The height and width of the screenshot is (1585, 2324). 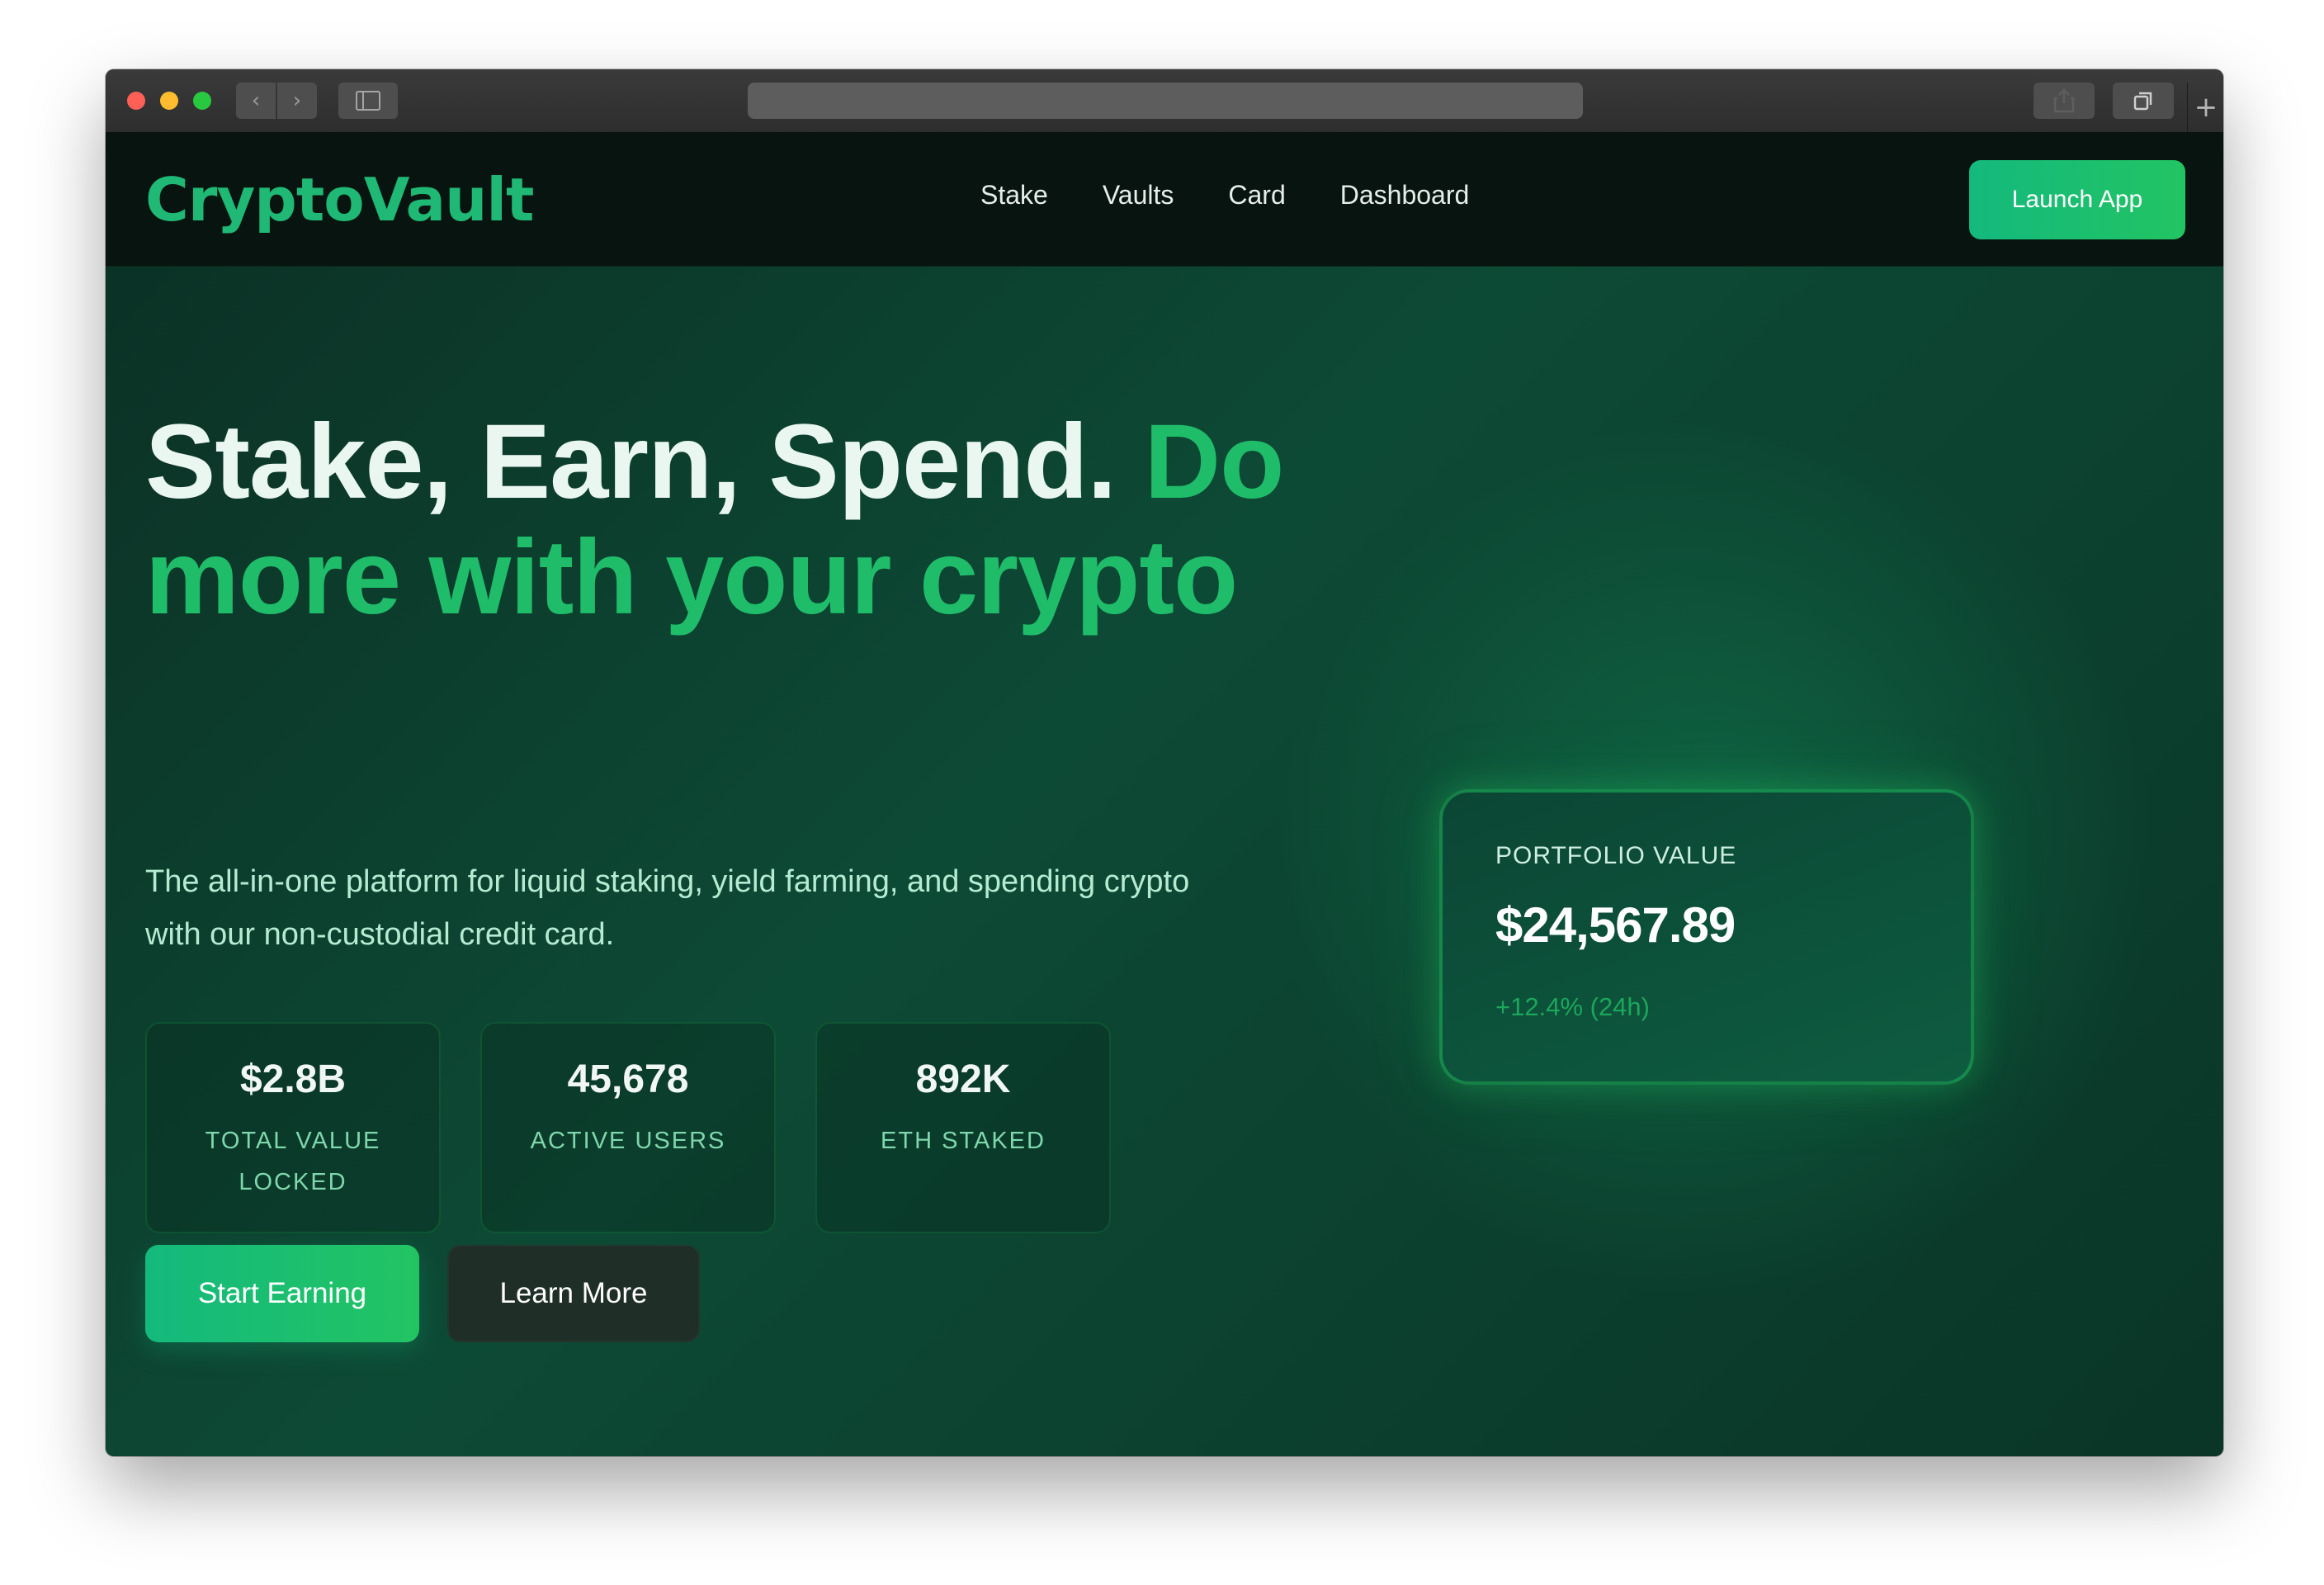 I want to click on stat-card-tvl: $2.8B TOTAL VALUE LOCKED, so click(x=293, y=1128).